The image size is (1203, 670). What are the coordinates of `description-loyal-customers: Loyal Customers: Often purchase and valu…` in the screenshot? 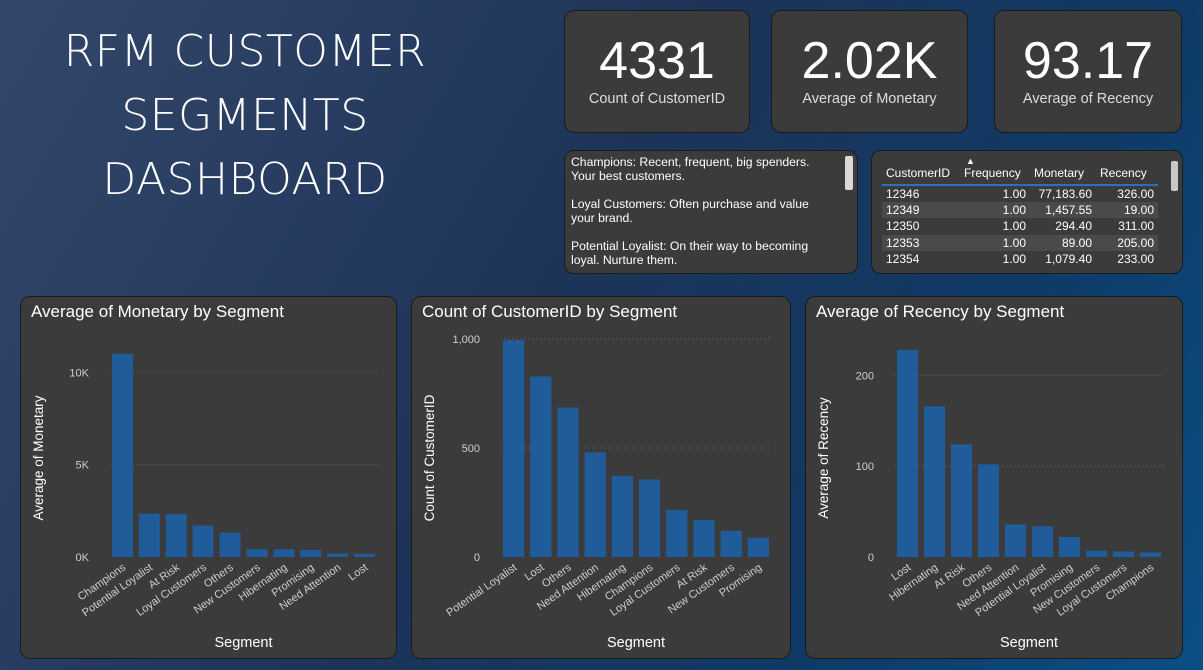 It's located at (690, 211).